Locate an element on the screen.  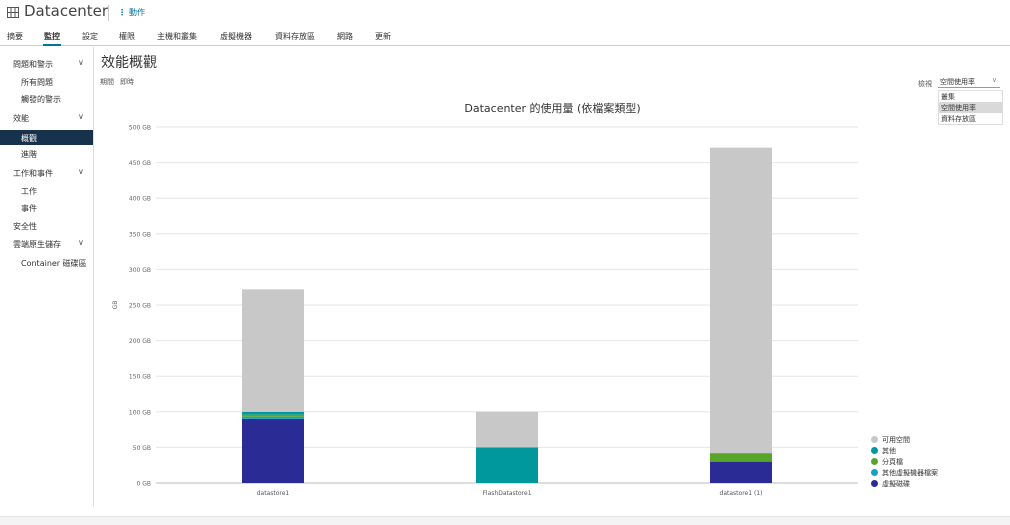
legend-item-virtual-disks: 虛擬磁碟 is located at coordinates (904, 484).